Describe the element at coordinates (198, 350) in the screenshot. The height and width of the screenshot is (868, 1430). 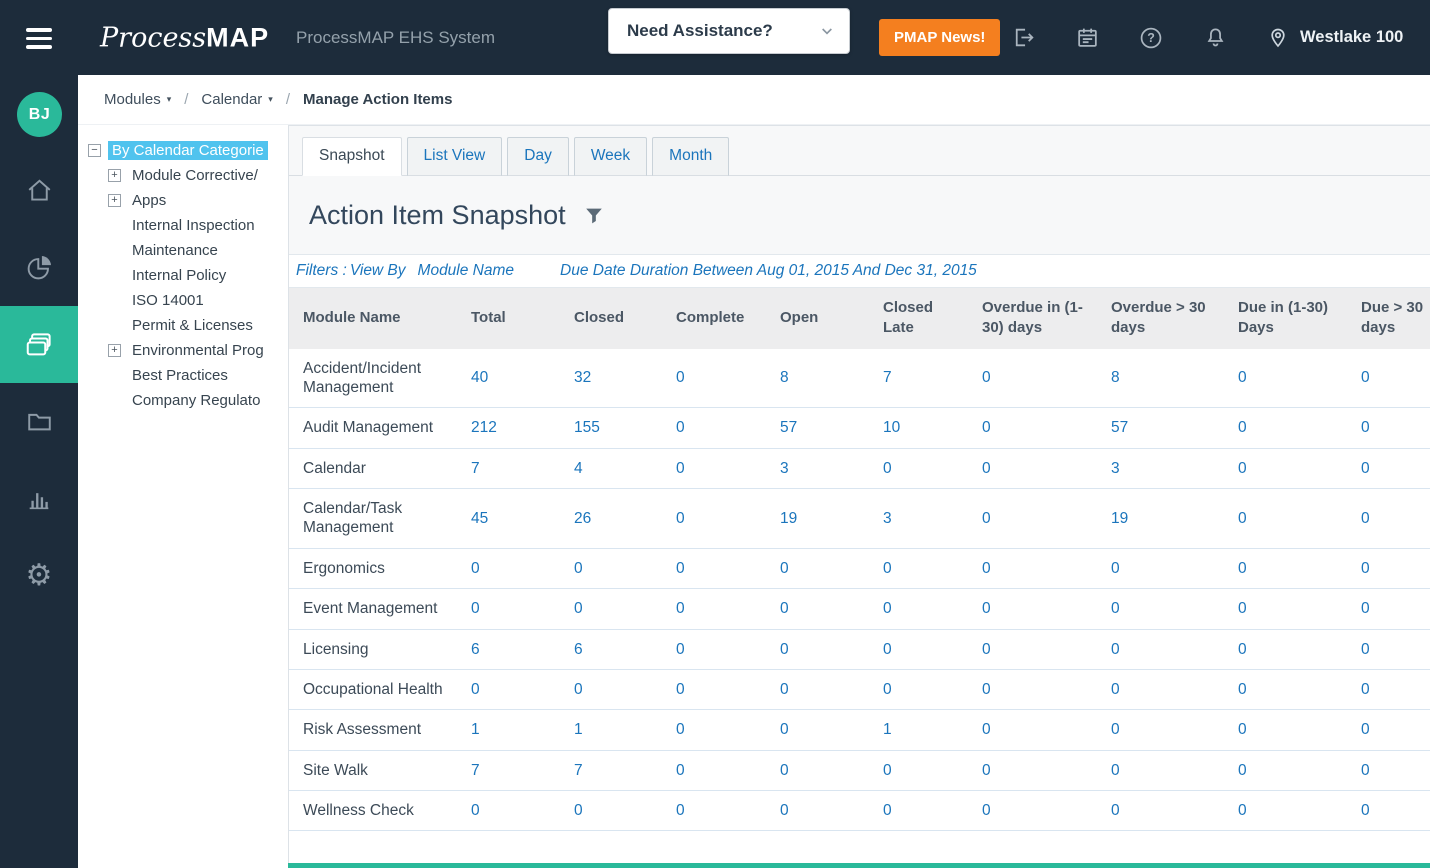
I see `tree-item-label: Environmental Prog` at that location.